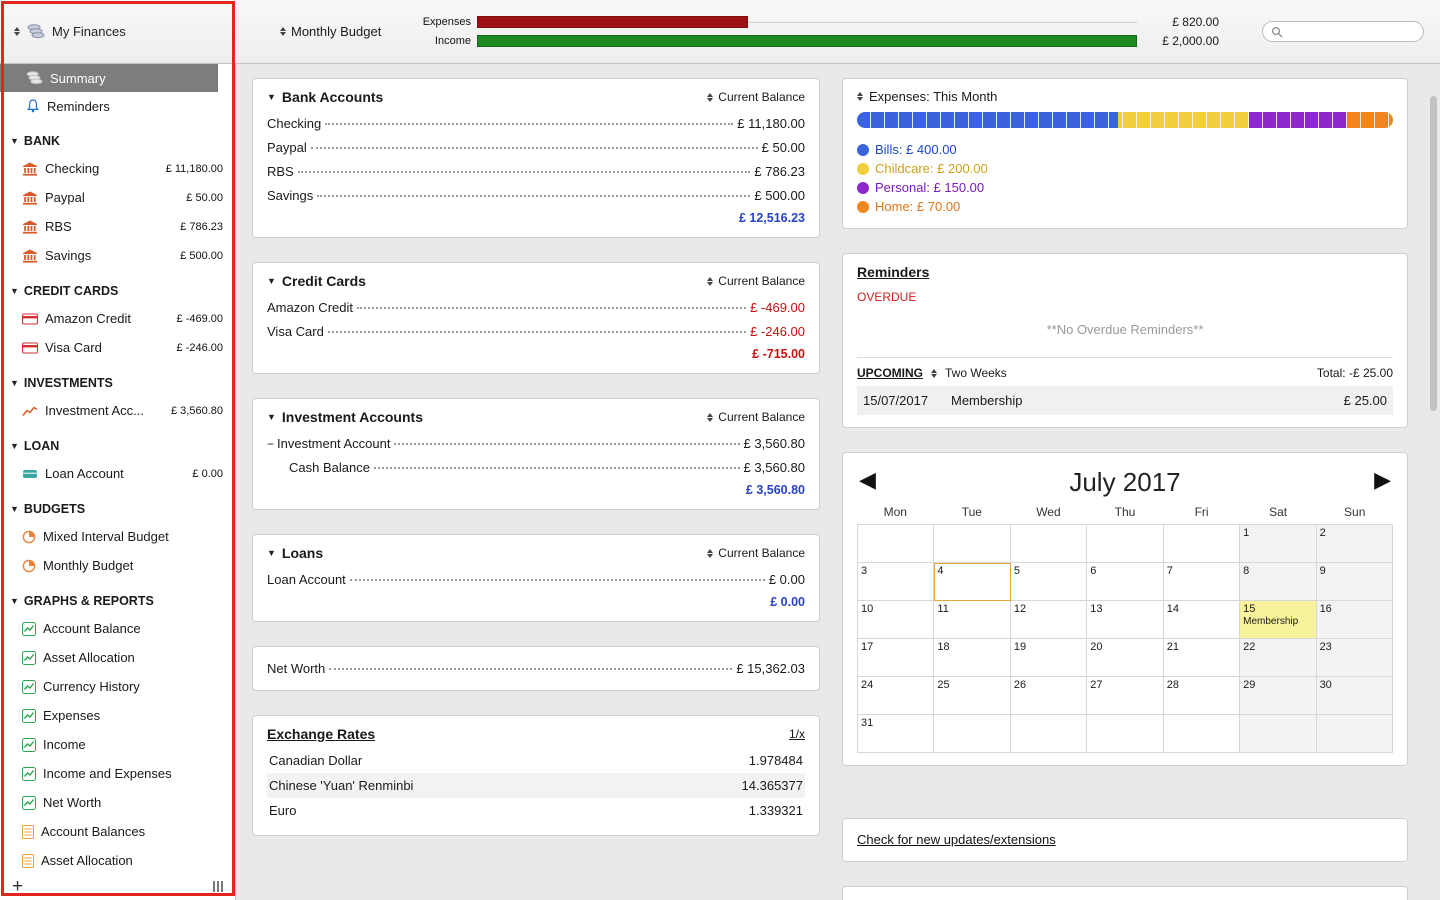 The height and width of the screenshot is (900, 1440). What do you see at coordinates (109, 78) in the screenshot?
I see `sidebar-item-summary: Summary` at bounding box center [109, 78].